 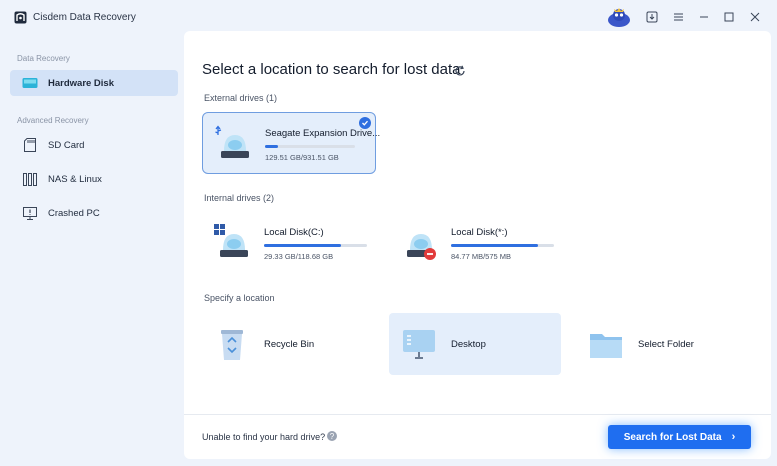 What do you see at coordinates (733, 437) in the screenshot?
I see `chevron-right-icon: ›` at bounding box center [733, 437].